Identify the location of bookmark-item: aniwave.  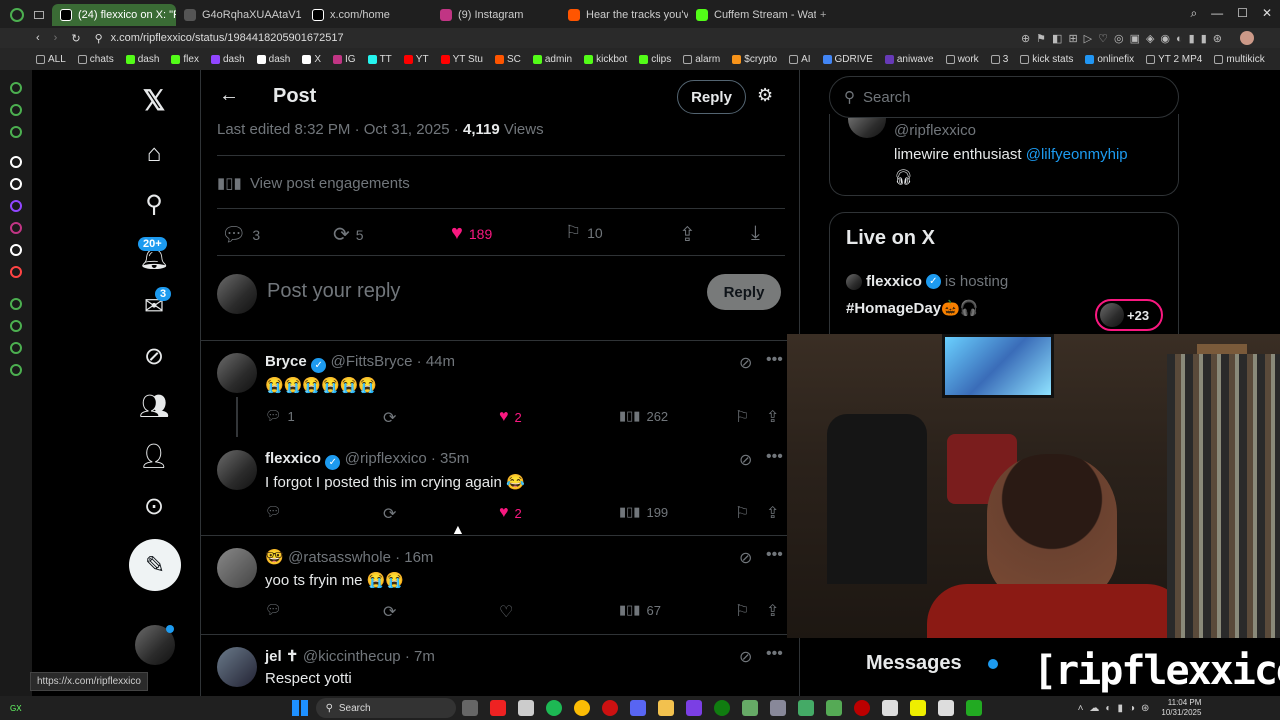
(909, 59).